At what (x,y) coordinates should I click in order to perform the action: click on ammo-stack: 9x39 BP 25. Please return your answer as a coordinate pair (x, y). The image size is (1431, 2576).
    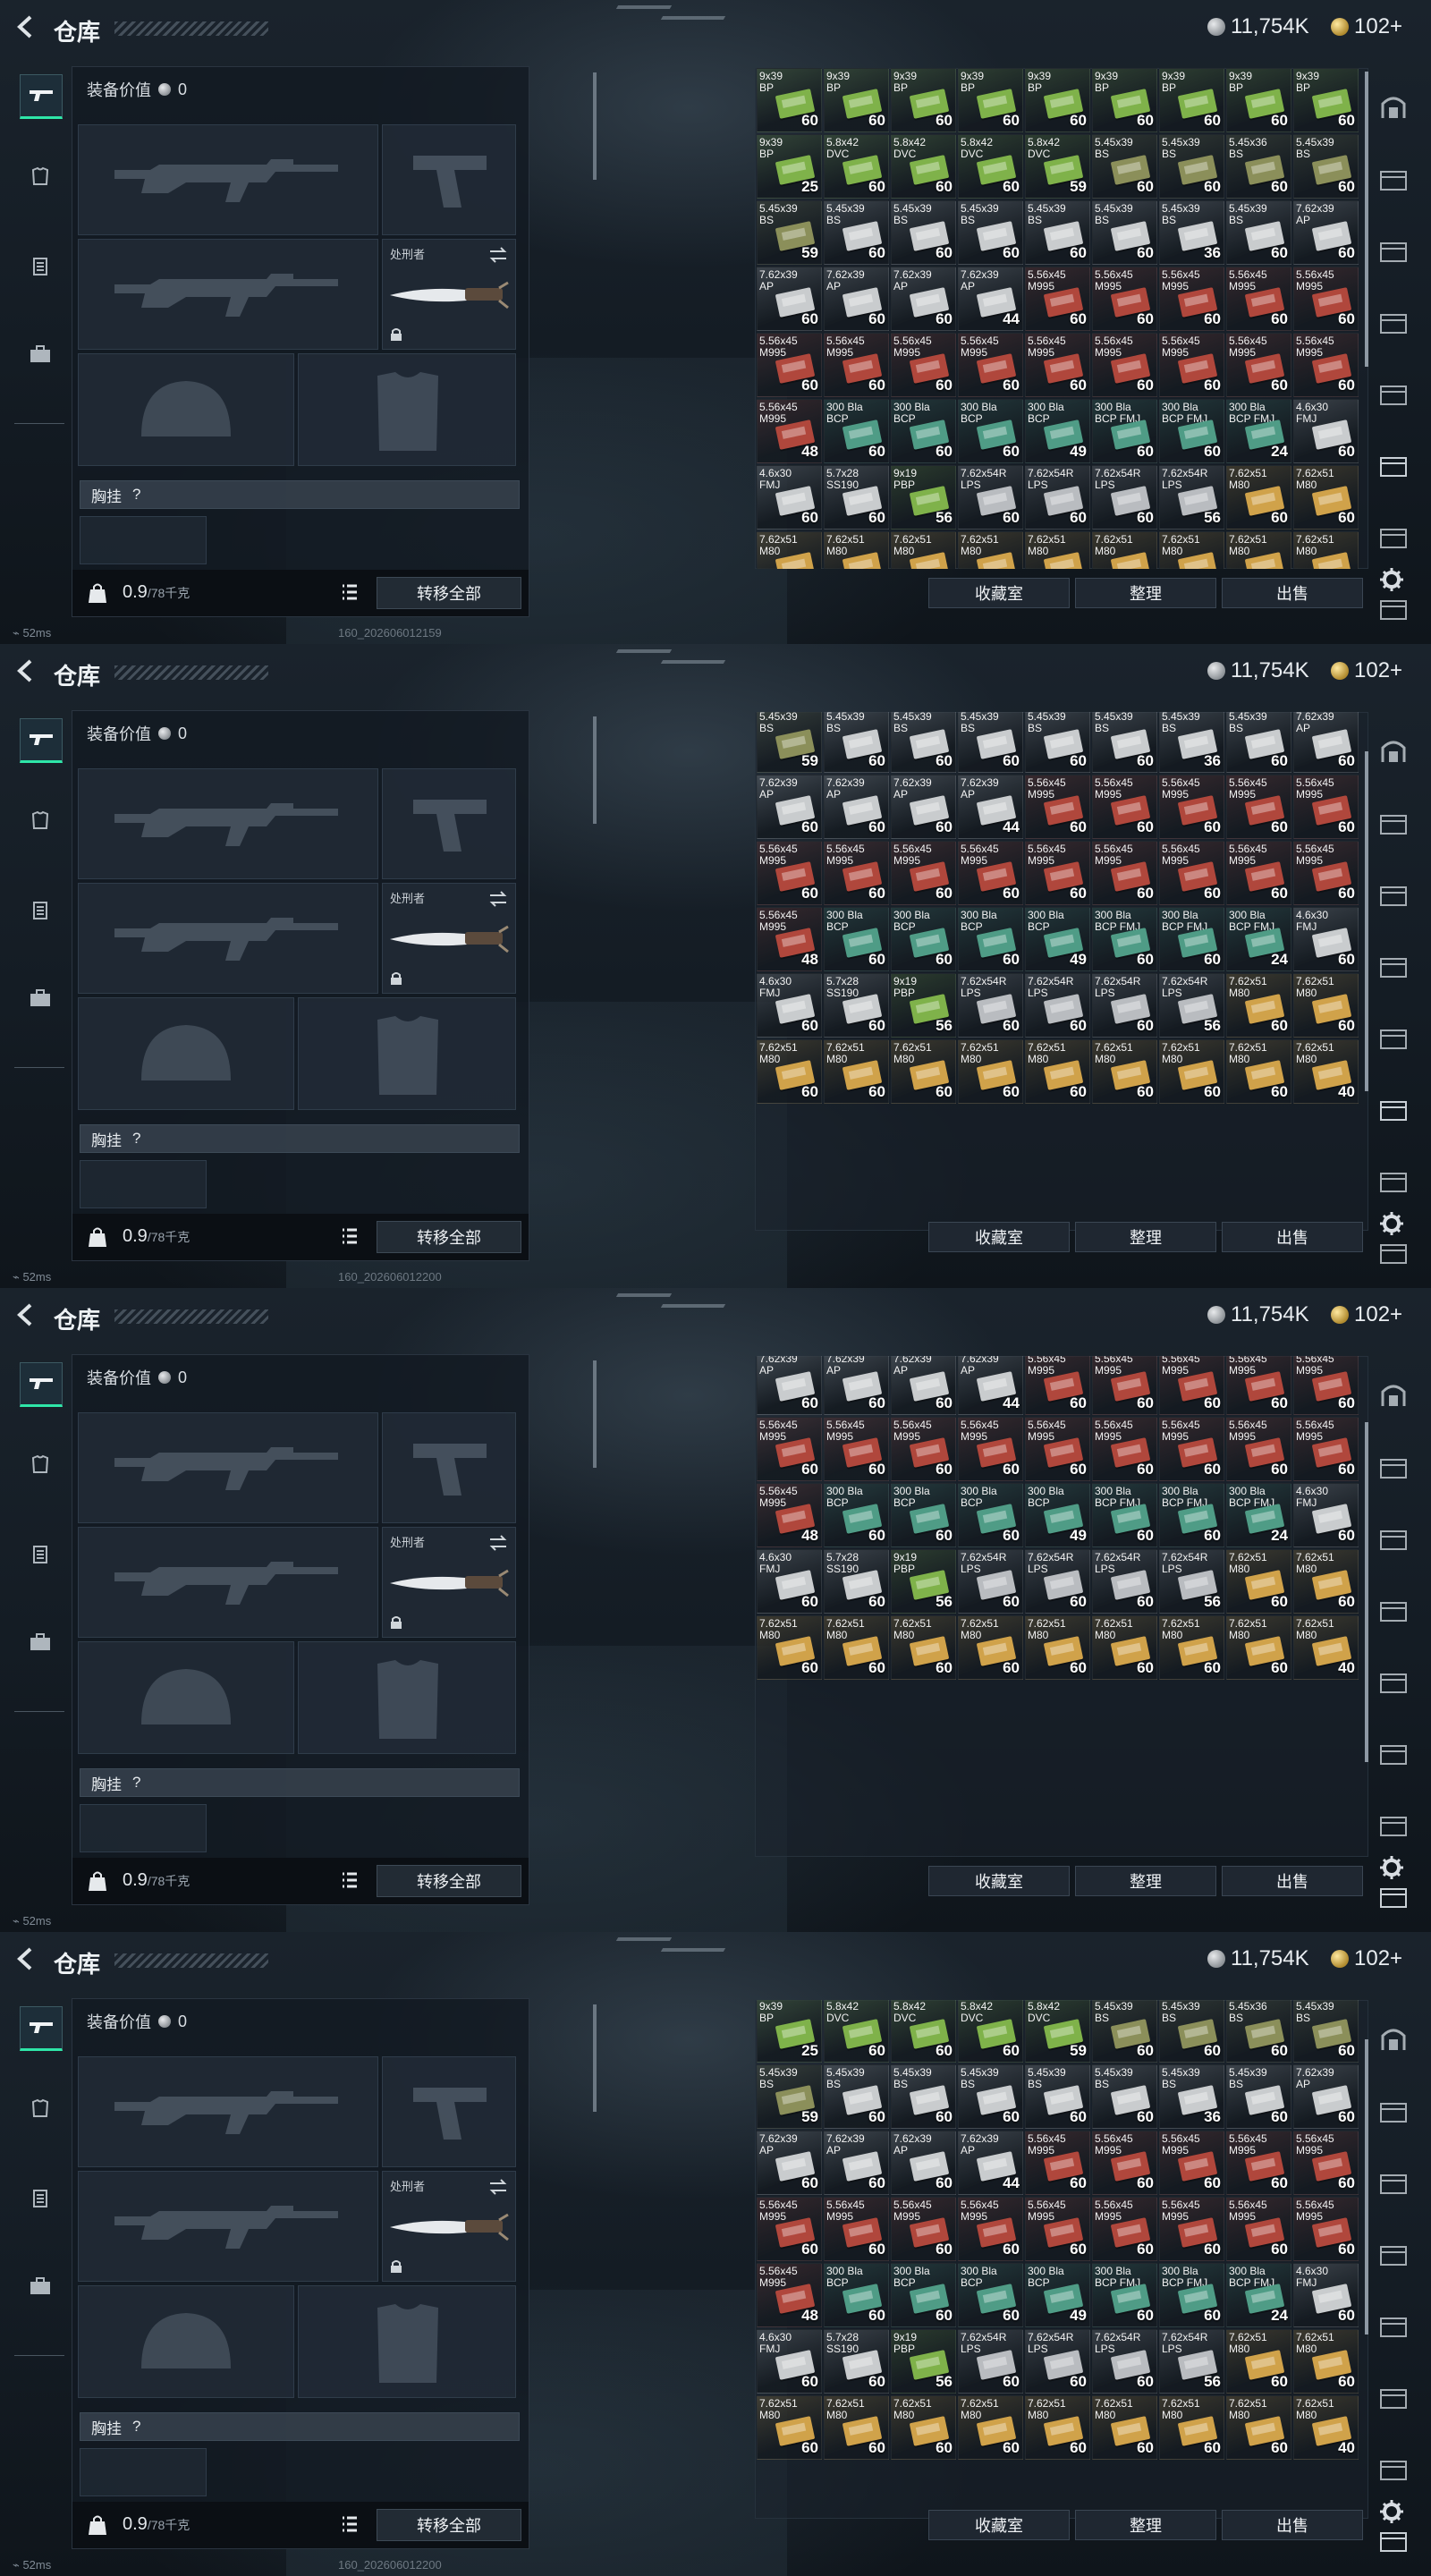
    Looking at the image, I should click on (790, 2031).